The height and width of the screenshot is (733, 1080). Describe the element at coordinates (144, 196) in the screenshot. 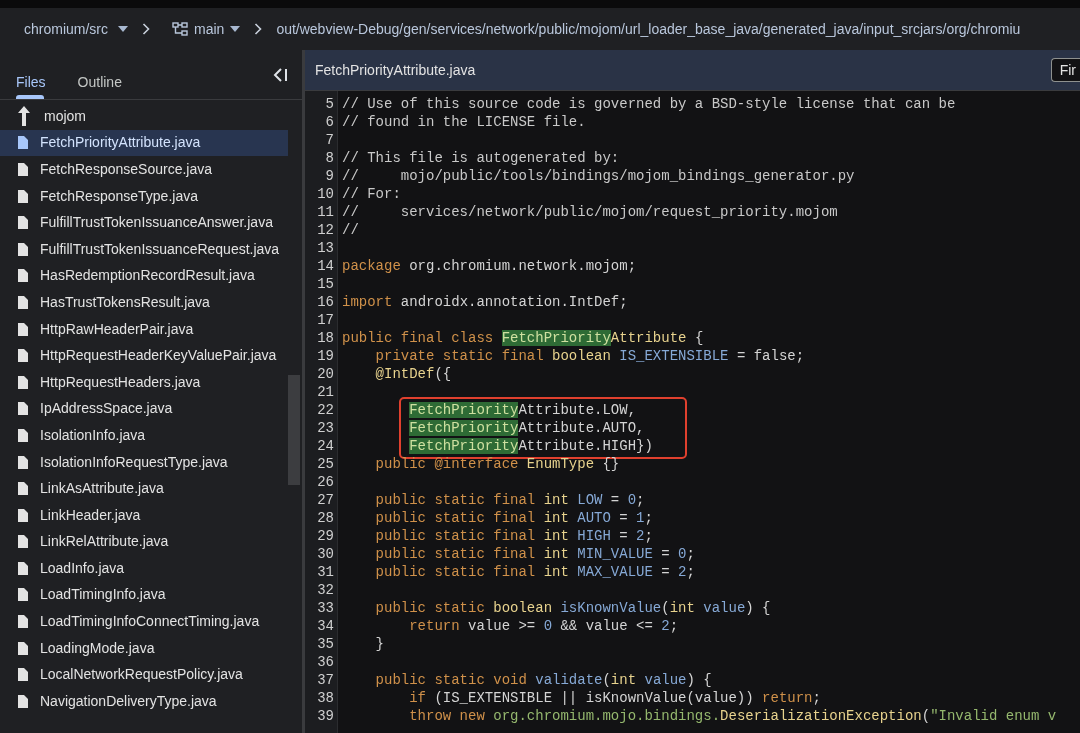

I see `file-item: FetchResponseType.java` at that location.